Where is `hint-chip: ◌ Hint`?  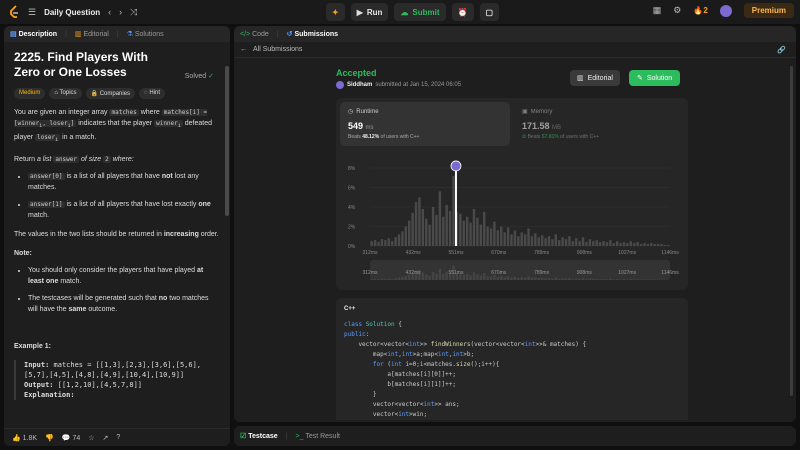
hint-chip: ◌ Hint is located at coordinates (152, 93).